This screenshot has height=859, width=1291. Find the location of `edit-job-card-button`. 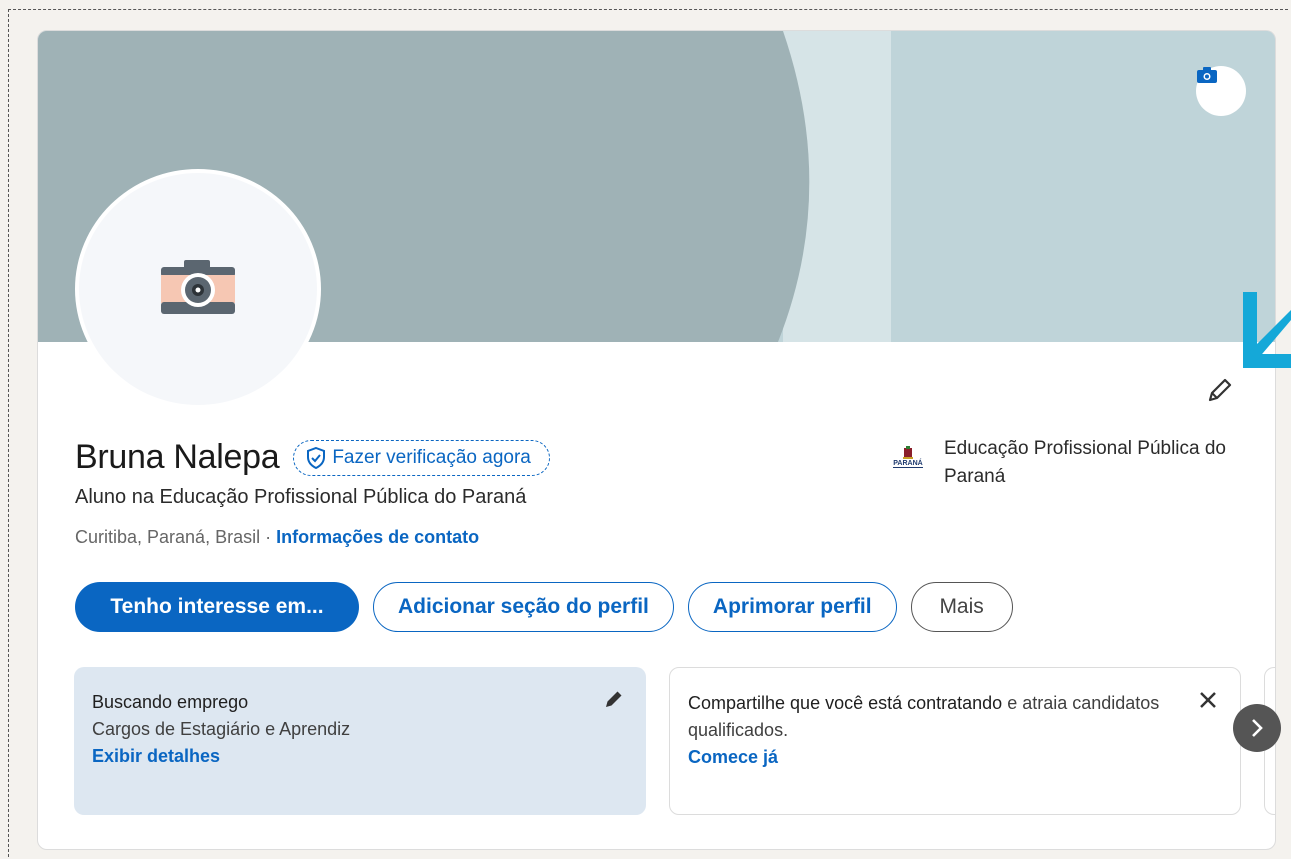

edit-job-card-button is located at coordinates (614, 699).